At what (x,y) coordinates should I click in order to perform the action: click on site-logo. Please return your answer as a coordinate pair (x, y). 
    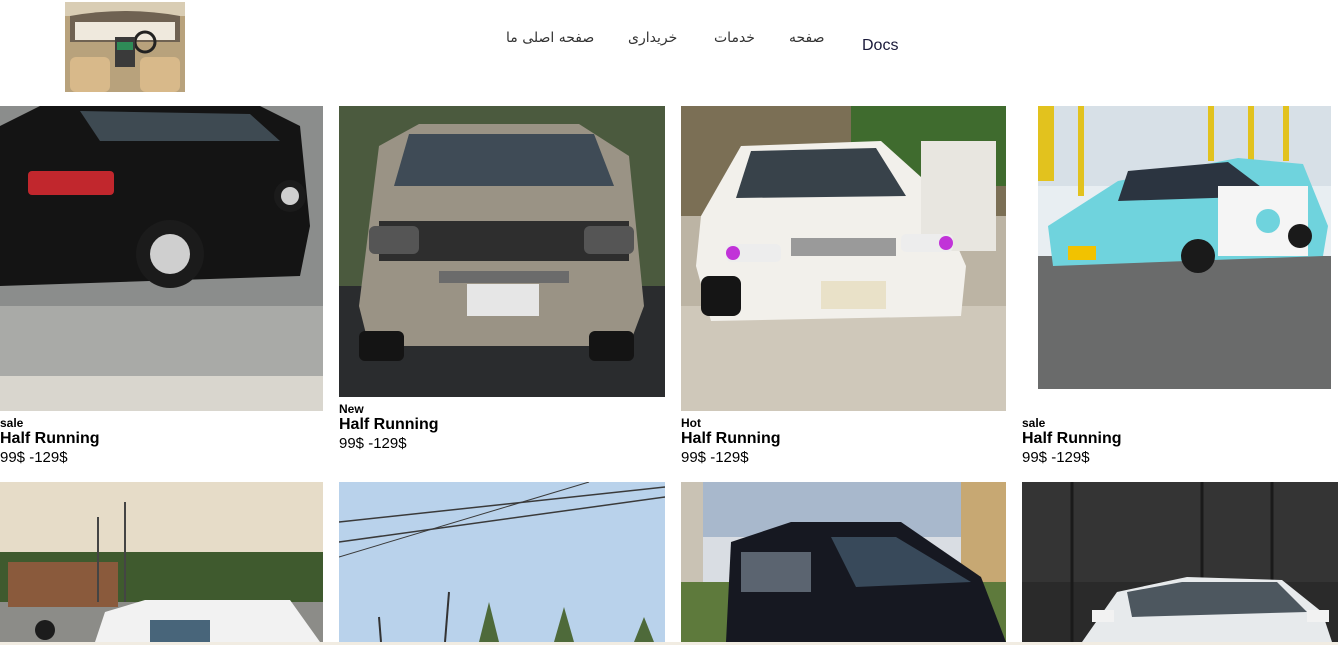
    Looking at the image, I should click on (125, 47).